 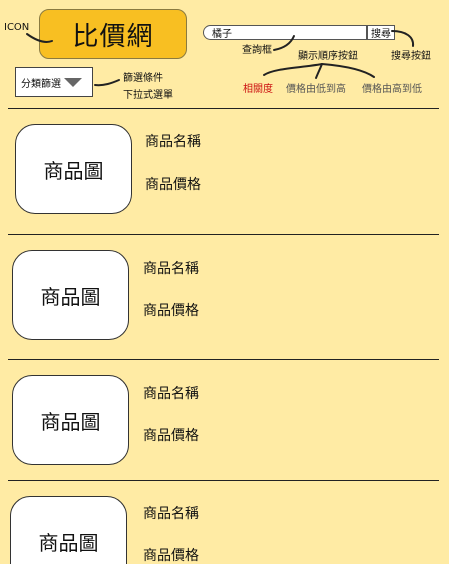 I want to click on search-input-connector, so click(x=284, y=43).